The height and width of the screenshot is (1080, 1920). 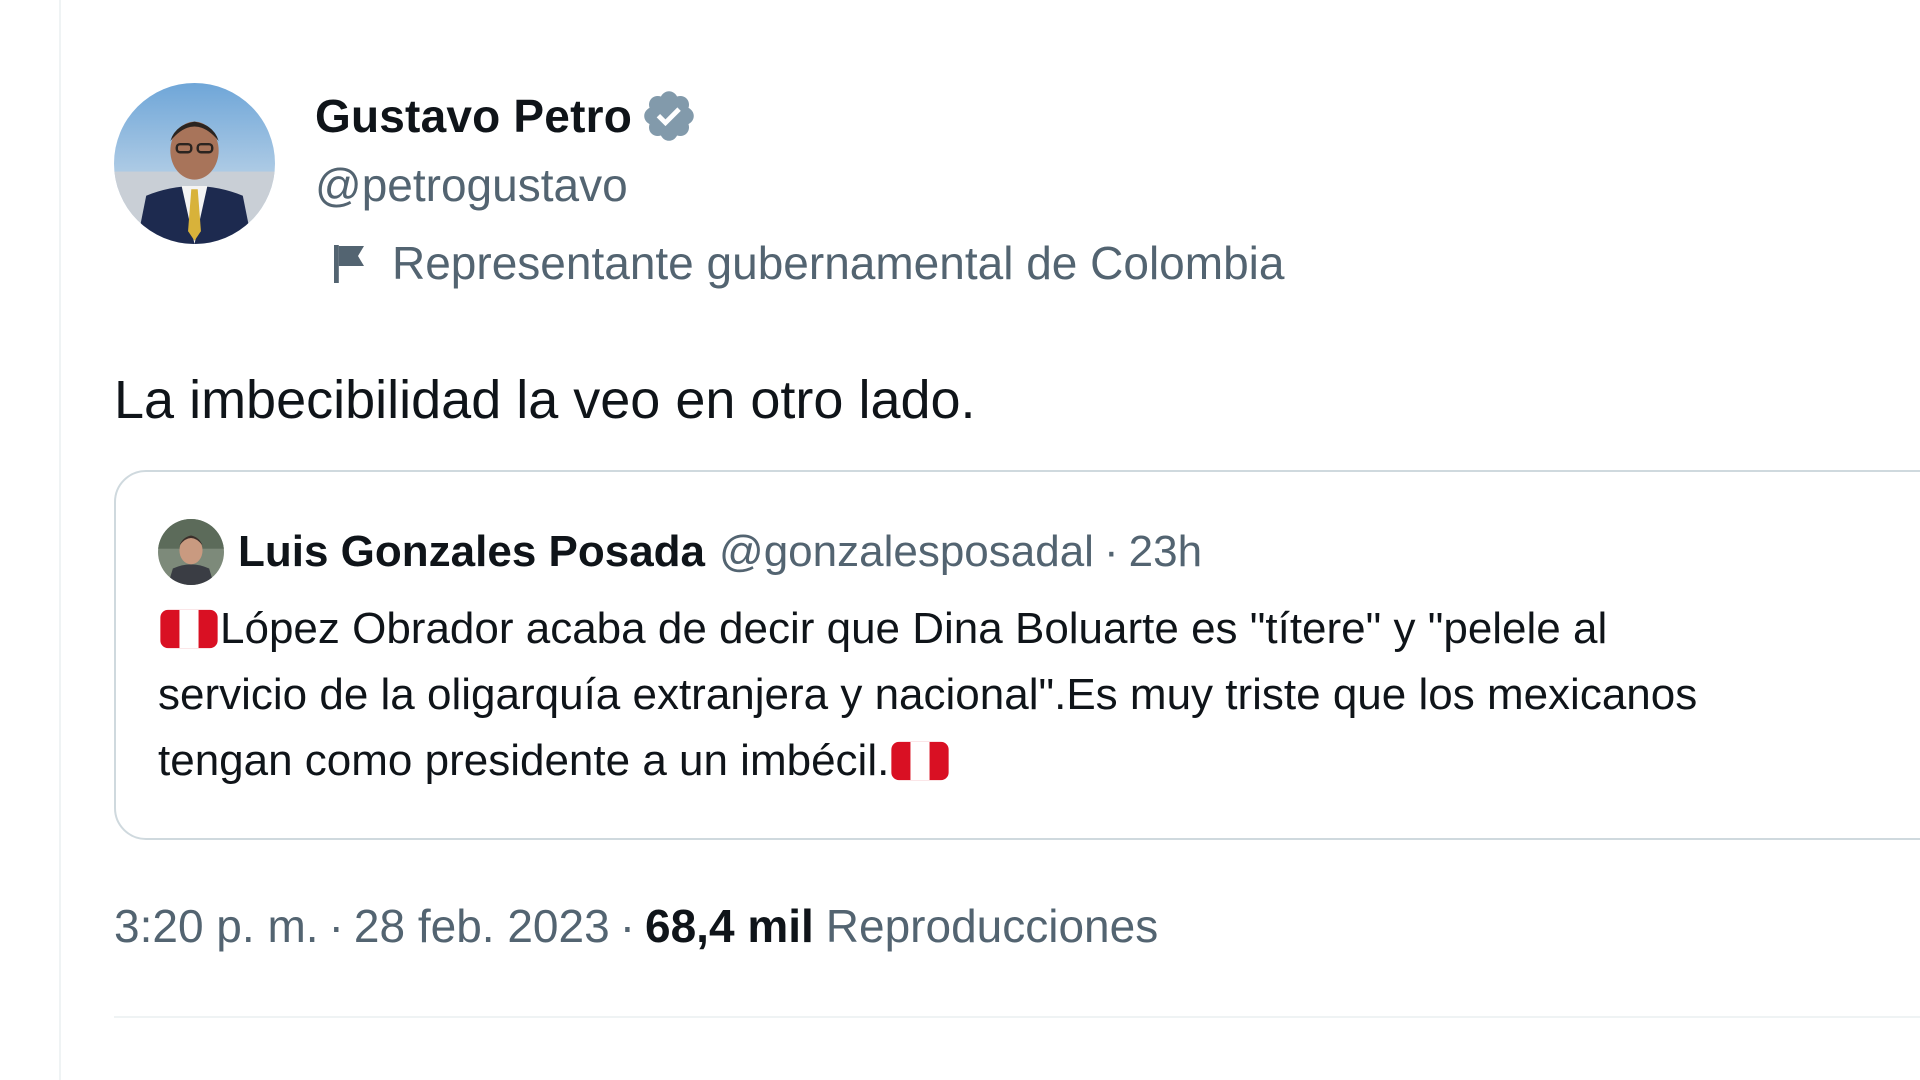 I want to click on author-avatar, so click(x=194, y=163).